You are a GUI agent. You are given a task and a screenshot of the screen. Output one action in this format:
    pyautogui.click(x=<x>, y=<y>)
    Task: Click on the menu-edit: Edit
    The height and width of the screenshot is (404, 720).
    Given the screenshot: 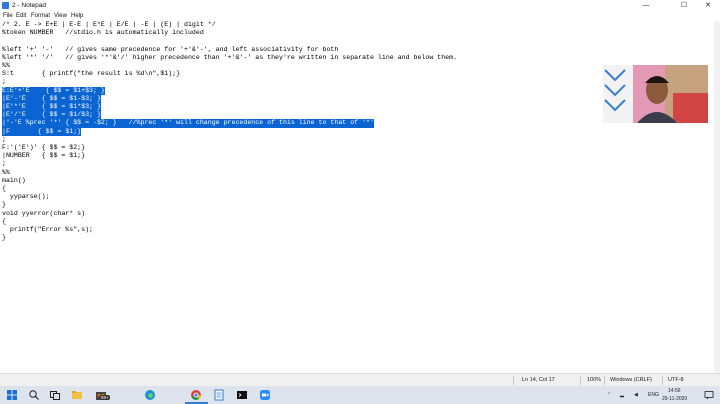 What is the action you would take?
    pyautogui.click(x=21, y=16)
    